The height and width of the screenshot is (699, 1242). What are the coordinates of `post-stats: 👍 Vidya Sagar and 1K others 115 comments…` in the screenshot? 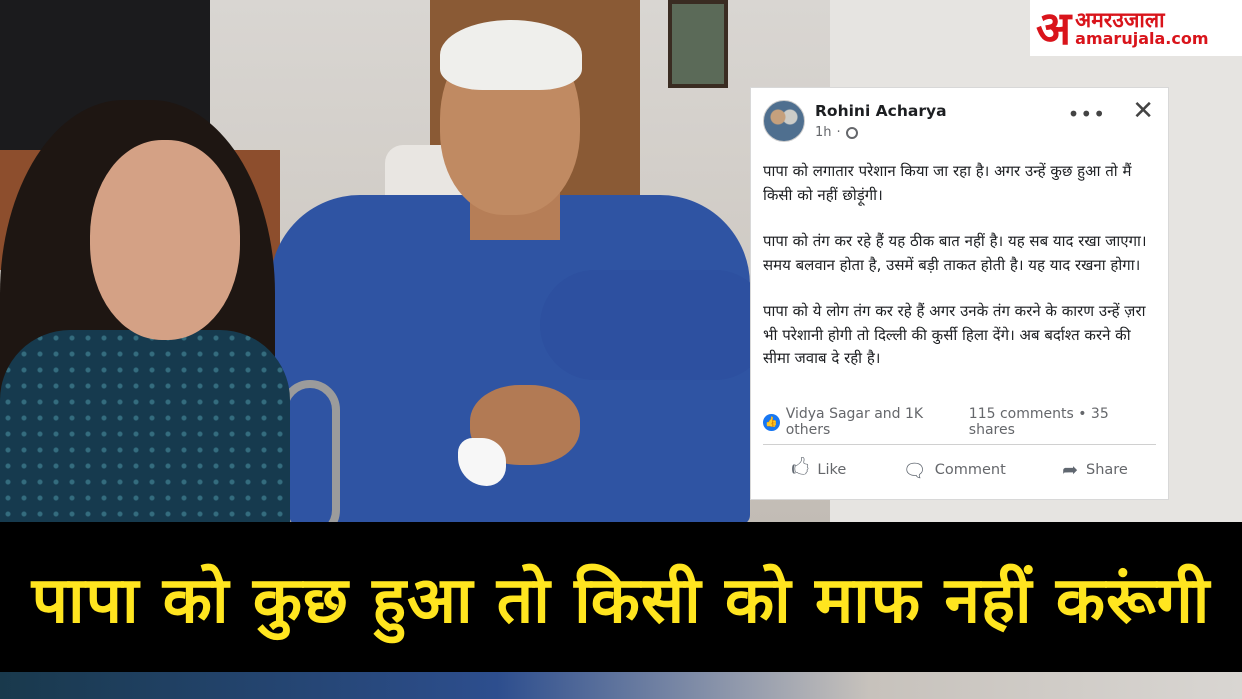 It's located at (959, 422).